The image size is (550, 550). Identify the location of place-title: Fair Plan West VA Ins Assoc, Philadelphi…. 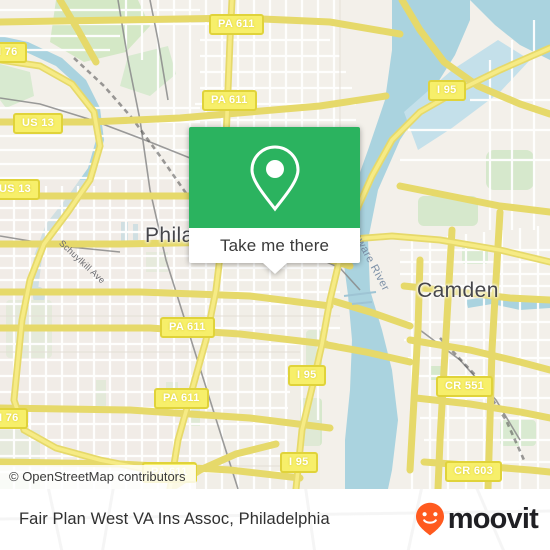
(174, 519).